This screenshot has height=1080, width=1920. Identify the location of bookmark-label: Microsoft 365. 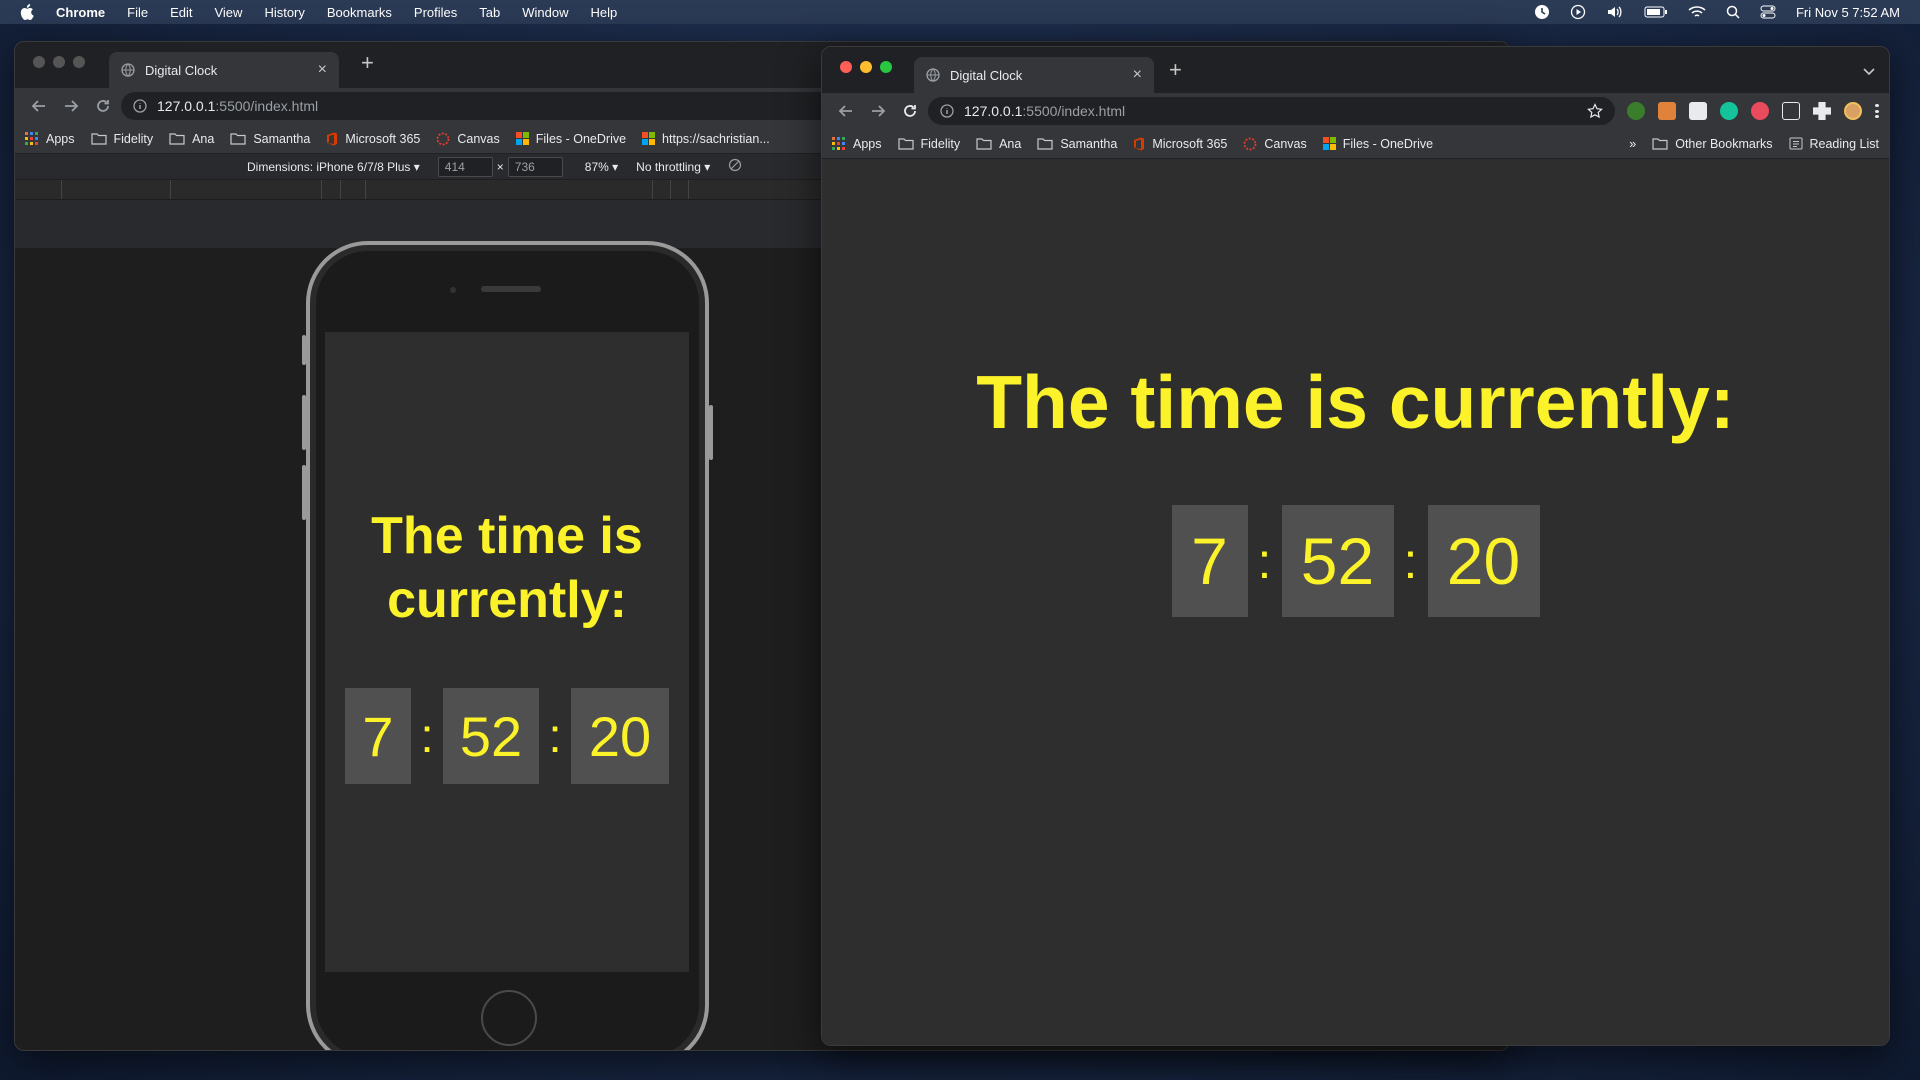
(1190, 143).